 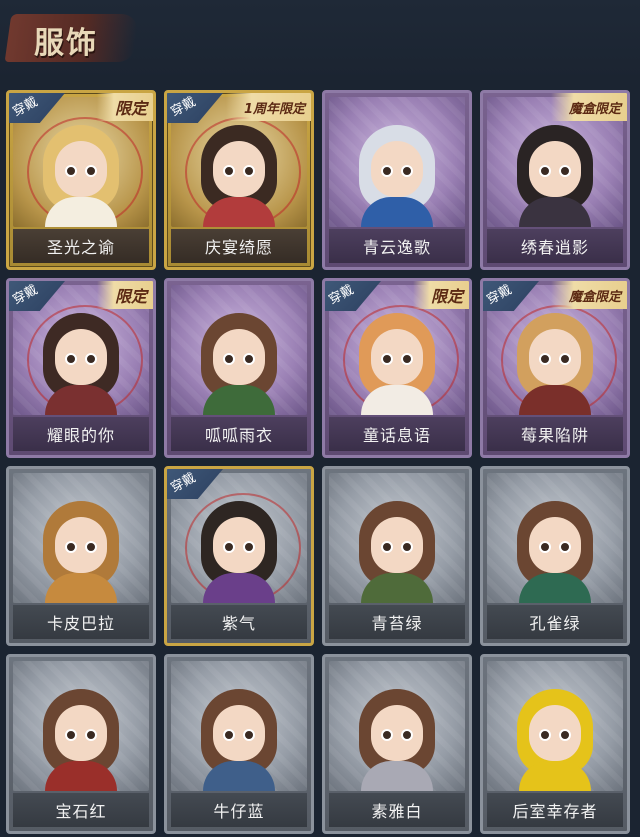 I want to click on costume-card: 呱呱雨衣, so click(x=239, y=368).